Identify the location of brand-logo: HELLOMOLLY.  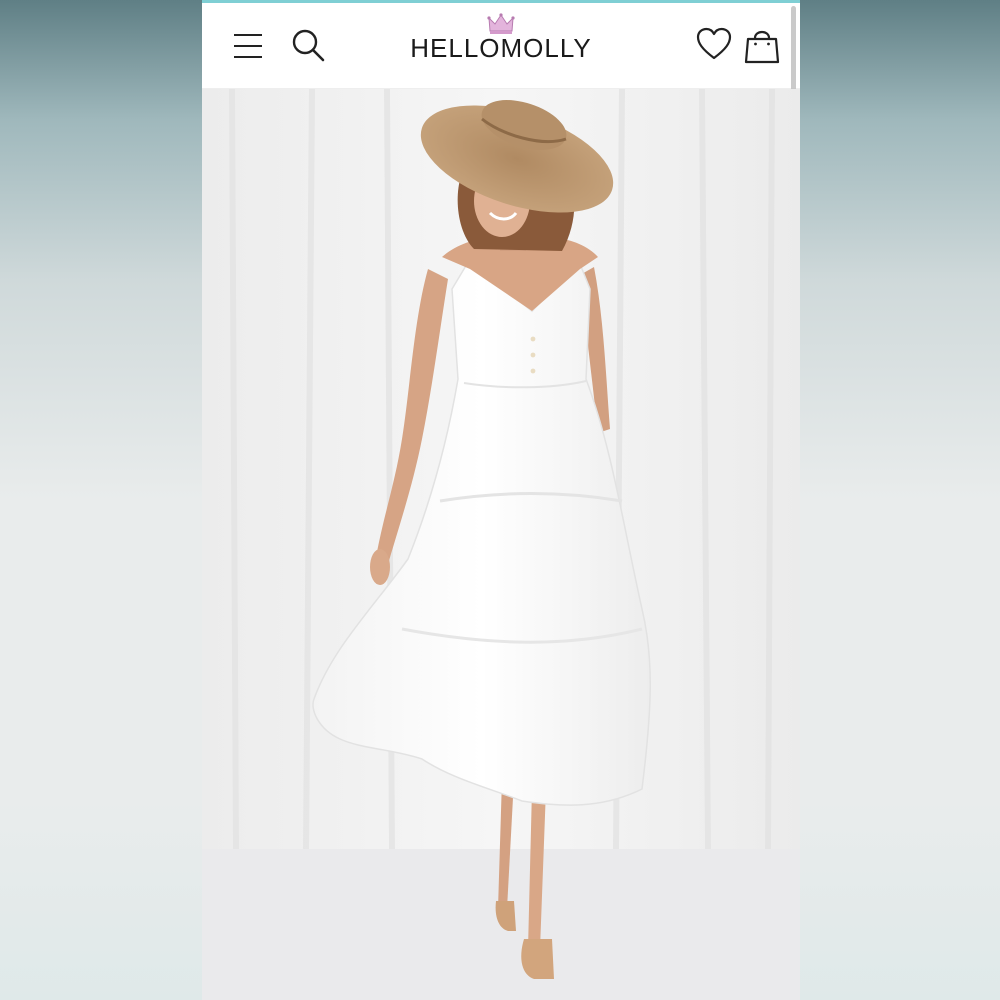
(501, 43).